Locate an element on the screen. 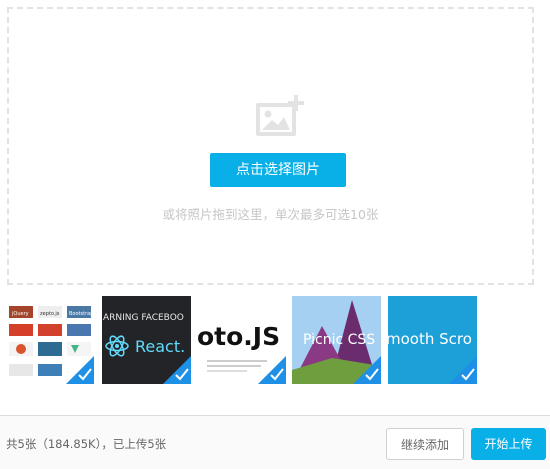 The image size is (550, 469). add-image-icon is located at coordinates (280, 115).